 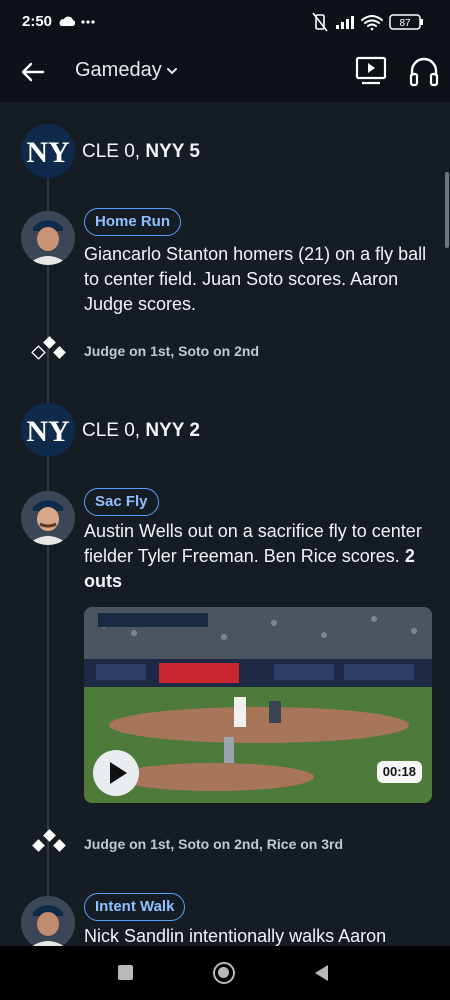 I want to click on video-duration: 00:18, so click(x=399, y=772).